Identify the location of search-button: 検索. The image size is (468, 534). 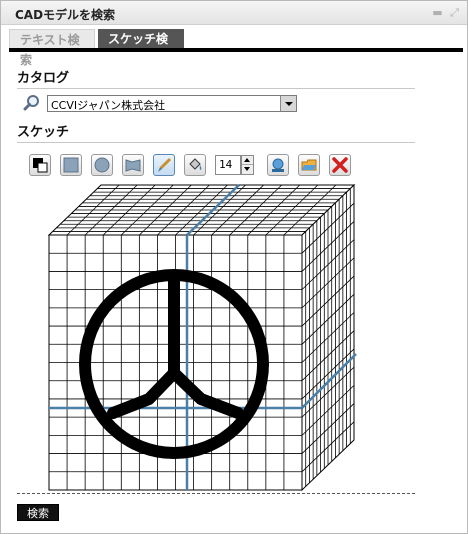
(38, 512).